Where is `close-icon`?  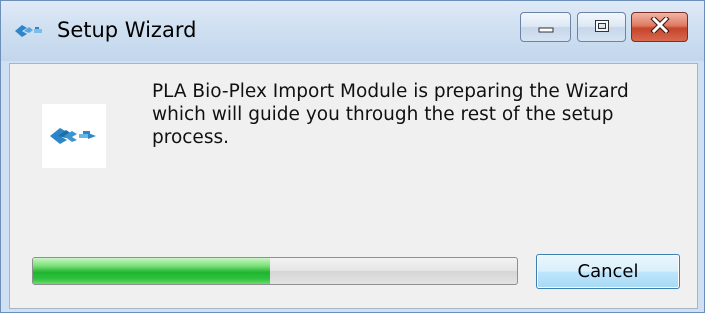 close-icon is located at coordinates (659, 26).